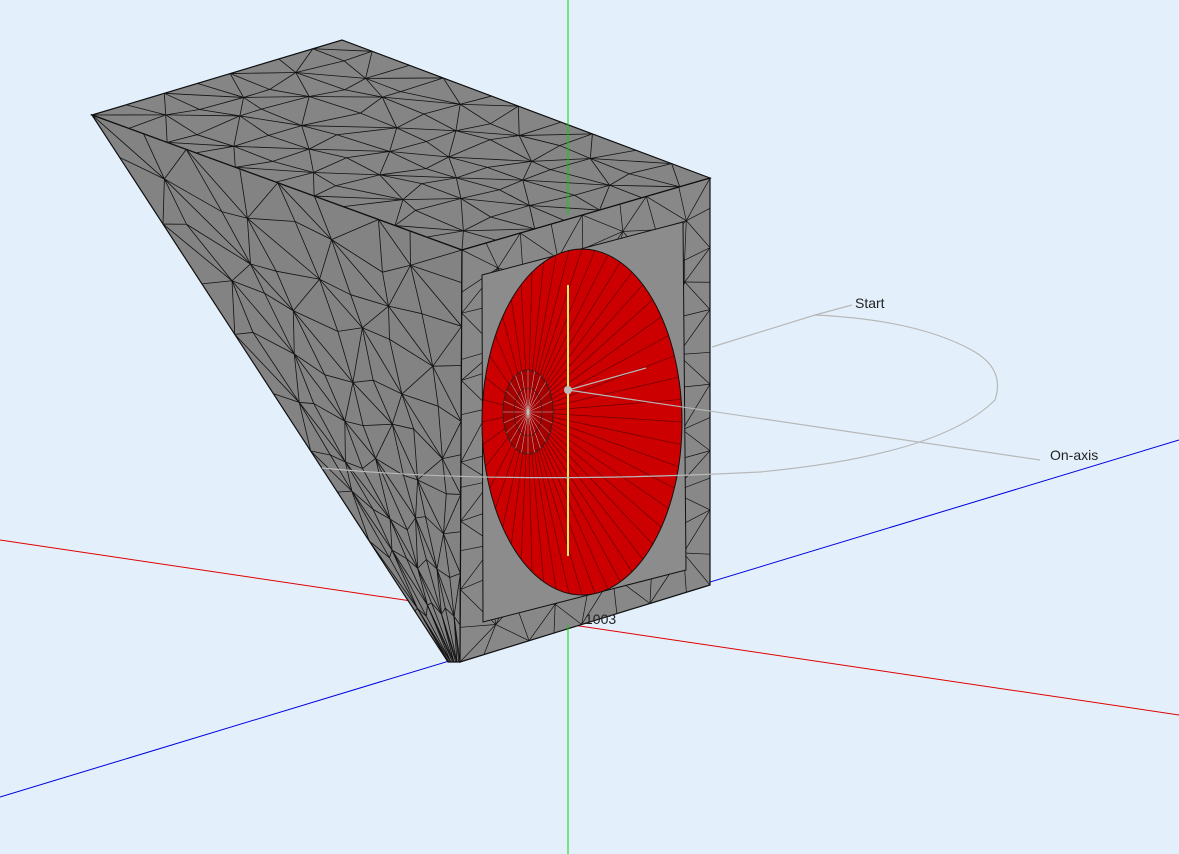  I want to click on driver-cone, so click(582, 422).